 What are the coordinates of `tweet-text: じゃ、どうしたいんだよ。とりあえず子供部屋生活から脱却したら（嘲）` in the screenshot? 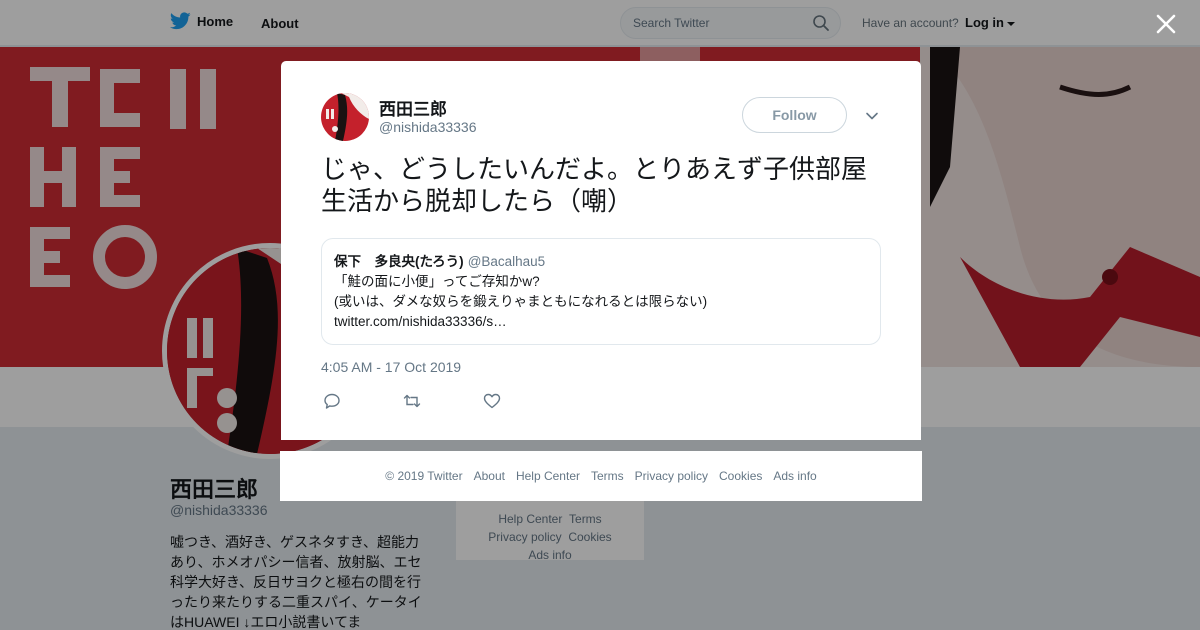 It's located at (594, 185).